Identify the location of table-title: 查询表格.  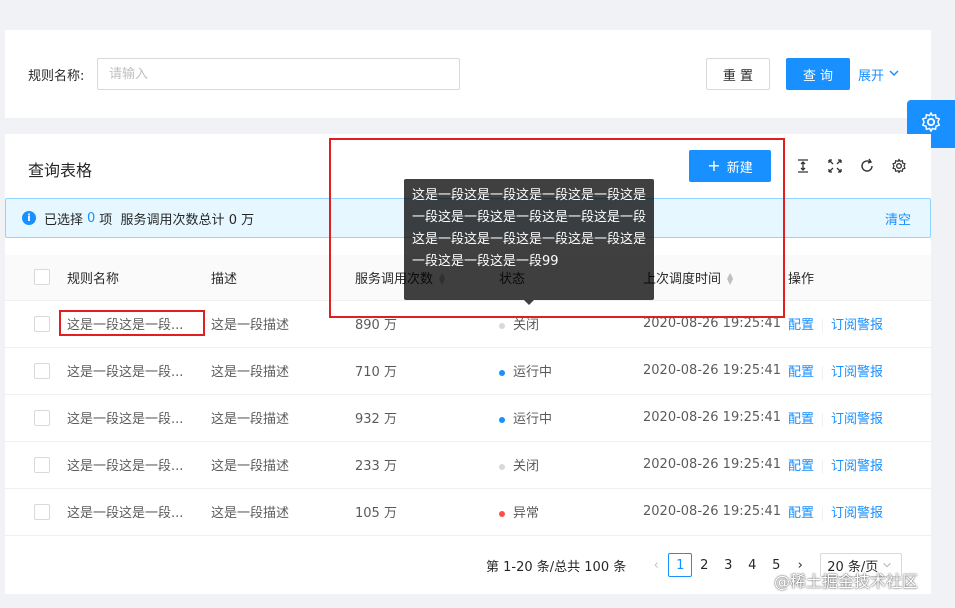
(60, 170).